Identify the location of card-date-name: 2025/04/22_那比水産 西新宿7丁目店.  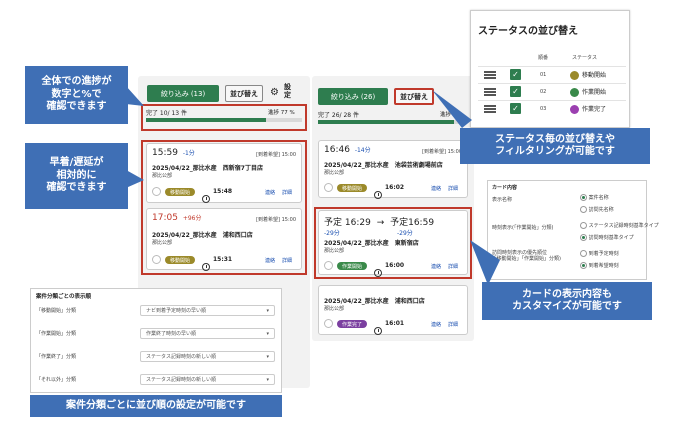
(207, 168).